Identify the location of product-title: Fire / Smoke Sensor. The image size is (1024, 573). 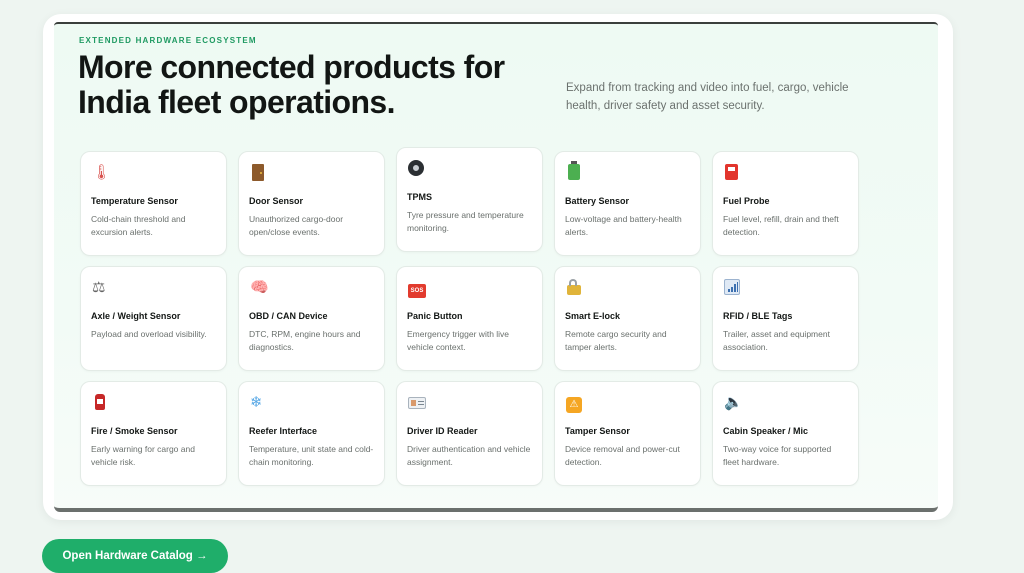
(134, 431).